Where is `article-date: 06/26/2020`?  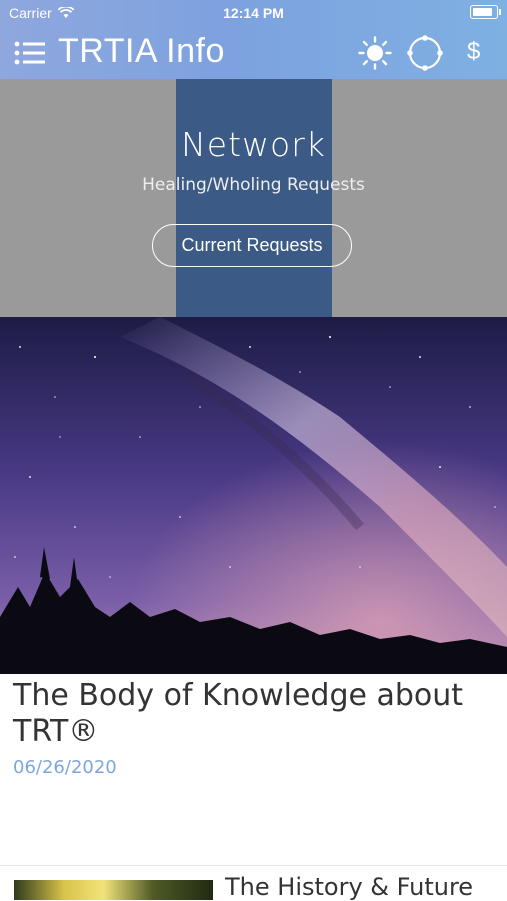
article-date: 06/26/2020 is located at coordinates (65, 767).